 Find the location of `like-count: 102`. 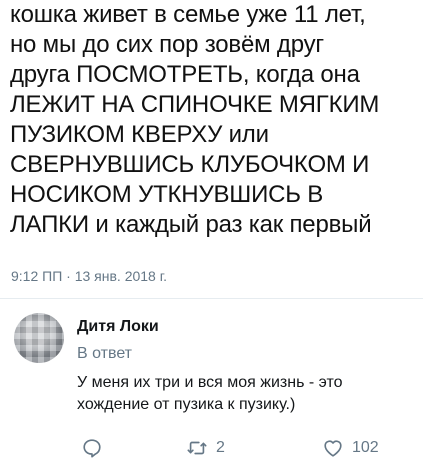

like-count: 102 is located at coordinates (365, 447).